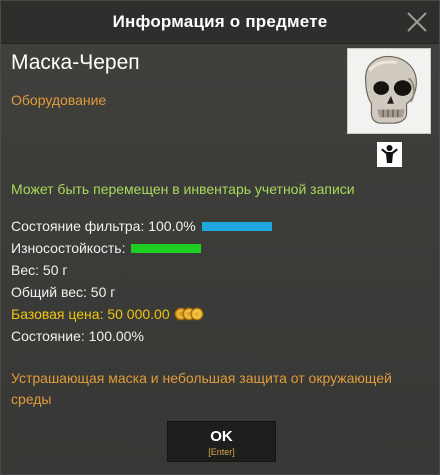 Image resolution: width=440 pixels, height=475 pixels. I want to click on close-icon, so click(417, 22).